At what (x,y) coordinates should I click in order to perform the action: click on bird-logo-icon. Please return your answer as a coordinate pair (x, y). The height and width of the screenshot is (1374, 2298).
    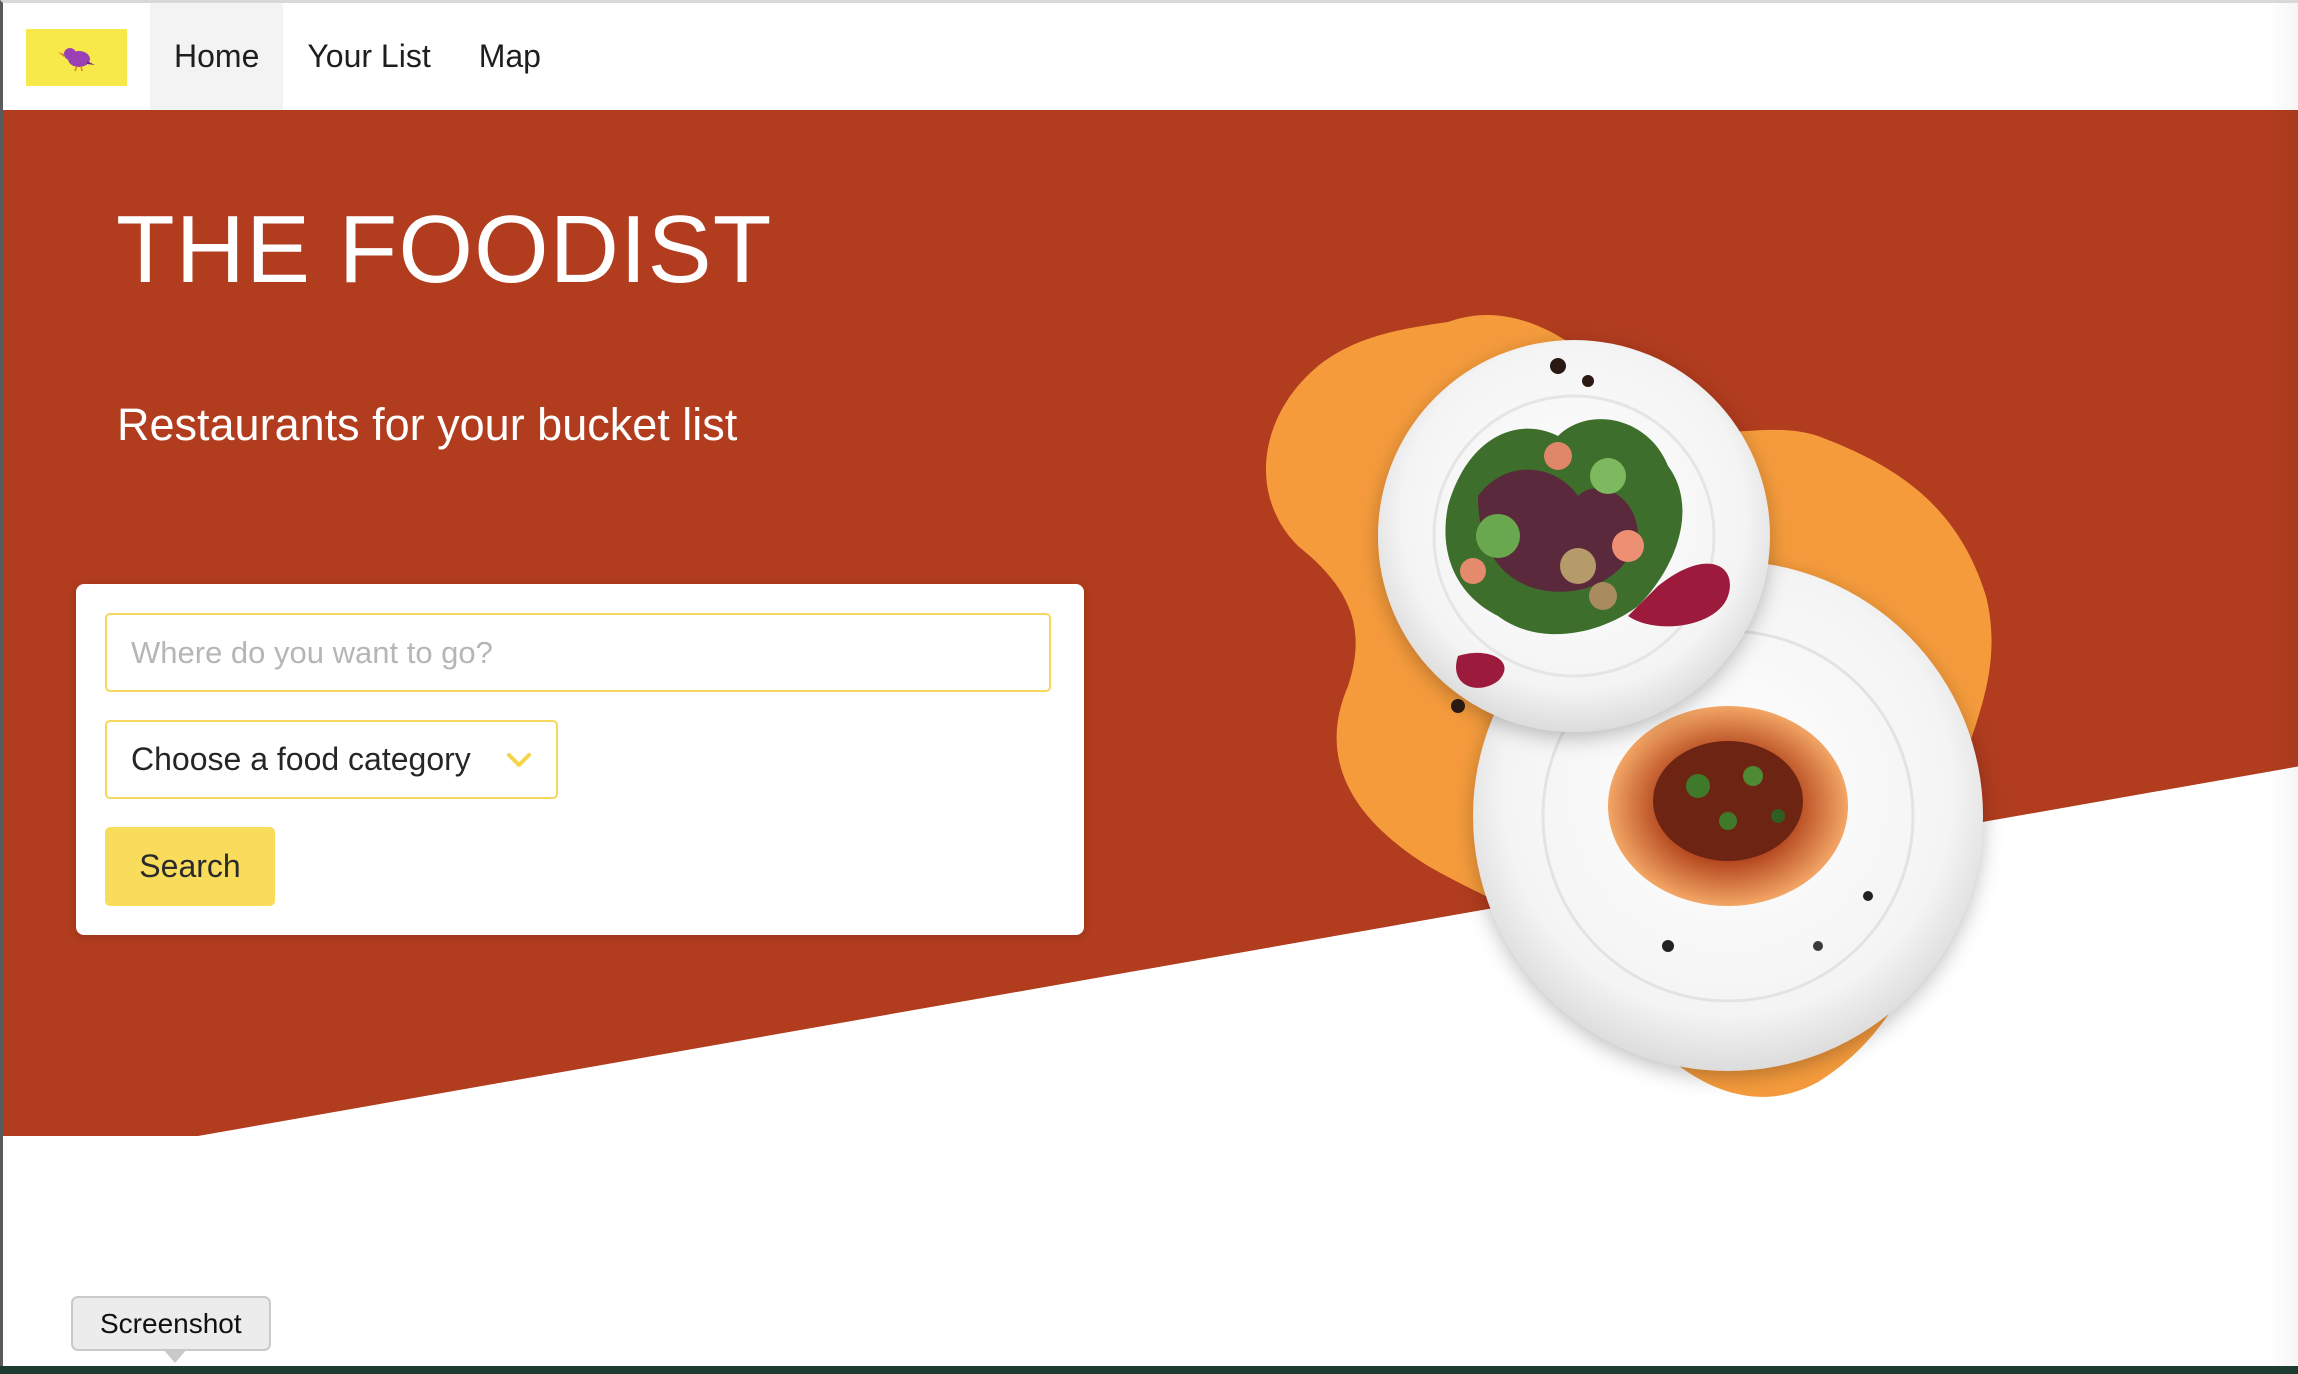
    Looking at the image, I should click on (76, 59).